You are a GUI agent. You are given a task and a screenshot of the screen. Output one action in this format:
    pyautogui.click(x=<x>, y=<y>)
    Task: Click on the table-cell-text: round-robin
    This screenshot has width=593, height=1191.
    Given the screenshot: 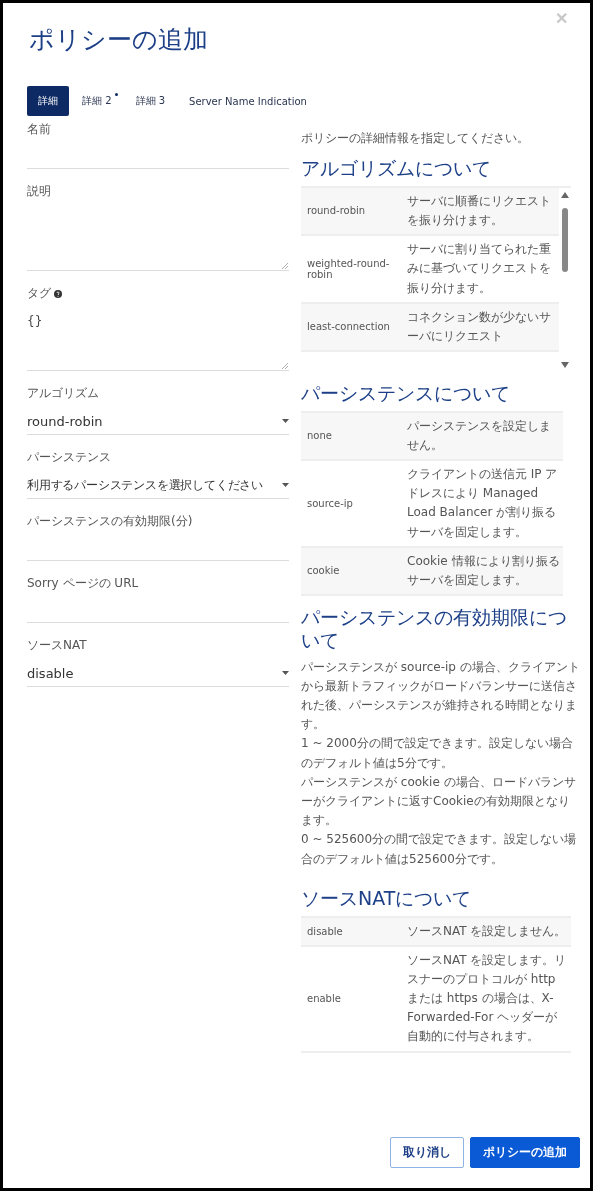 What is the action you would take?
    pyautogui.click(x=336, y=211)
    